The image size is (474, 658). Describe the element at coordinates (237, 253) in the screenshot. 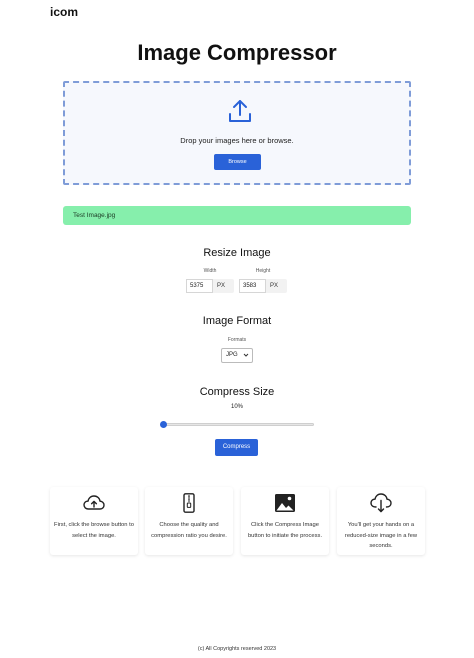

I see `resize-section-title: Resize Image` at that location.